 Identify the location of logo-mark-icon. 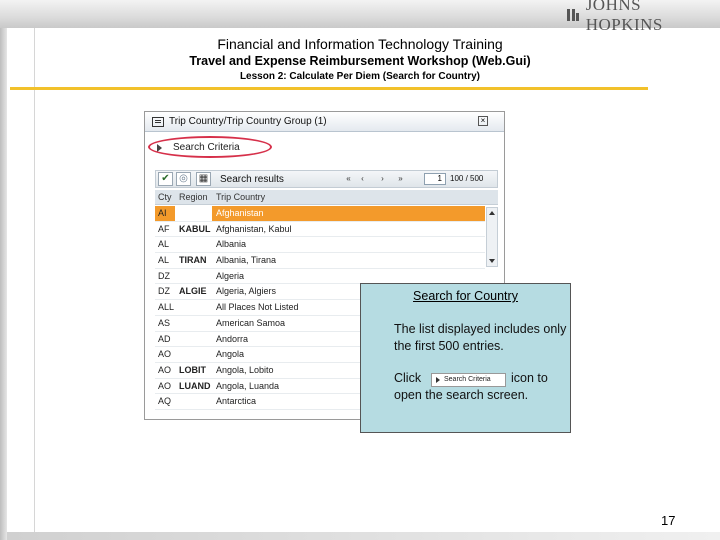
(573, 15).